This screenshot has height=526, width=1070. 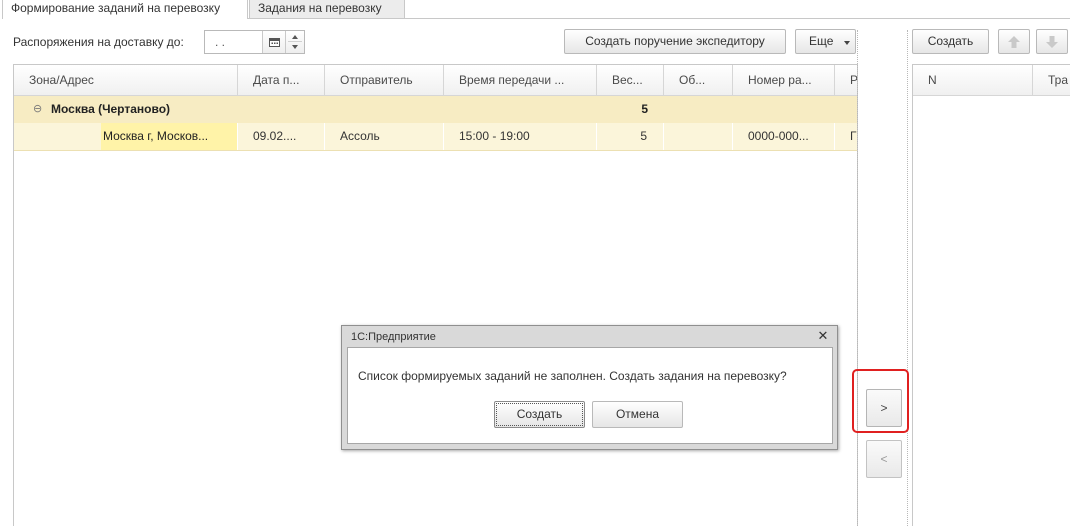 I want to click on tab-transport-tasks: Задания на перевозку, so click(x=327, y=9).